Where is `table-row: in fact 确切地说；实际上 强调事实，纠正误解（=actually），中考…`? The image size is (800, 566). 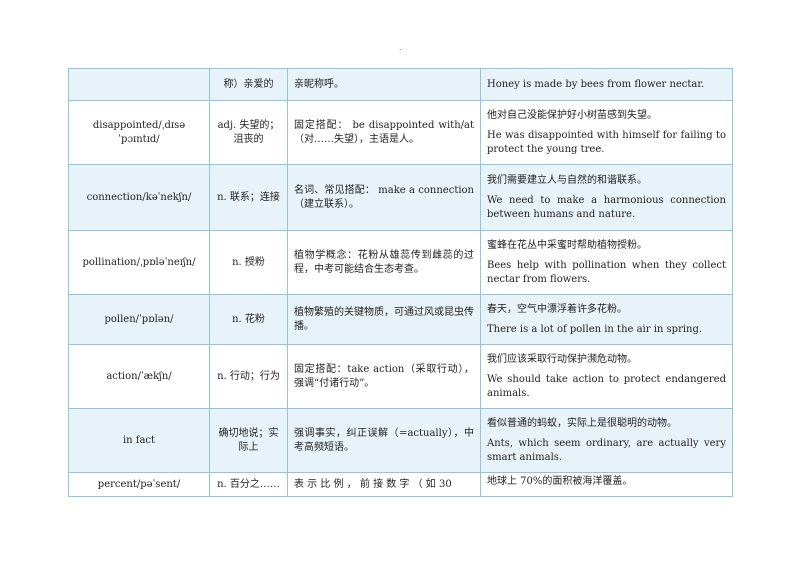 table-row: in fact 确切地说；实际上 强调事实，纠正误解（=actually），中考… is located at coordinates (400, 440).